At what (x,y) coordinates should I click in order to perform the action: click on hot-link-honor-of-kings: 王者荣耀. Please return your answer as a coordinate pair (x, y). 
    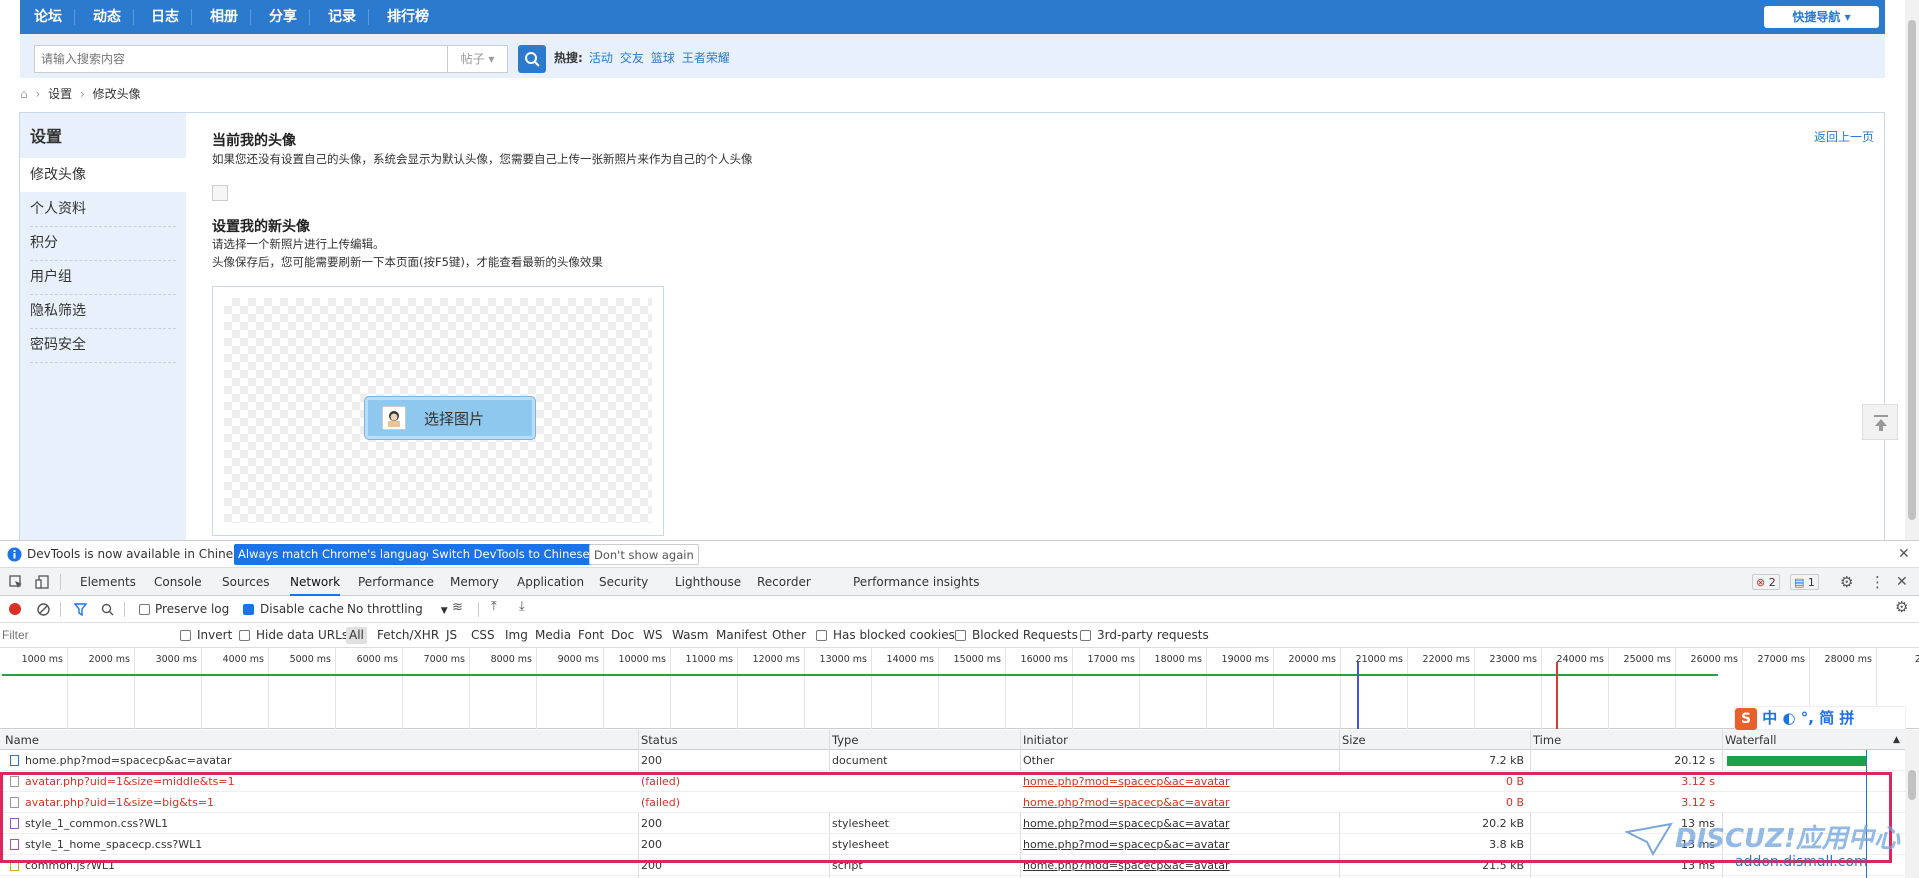
    Looking at the image, I should click on (706, 58).